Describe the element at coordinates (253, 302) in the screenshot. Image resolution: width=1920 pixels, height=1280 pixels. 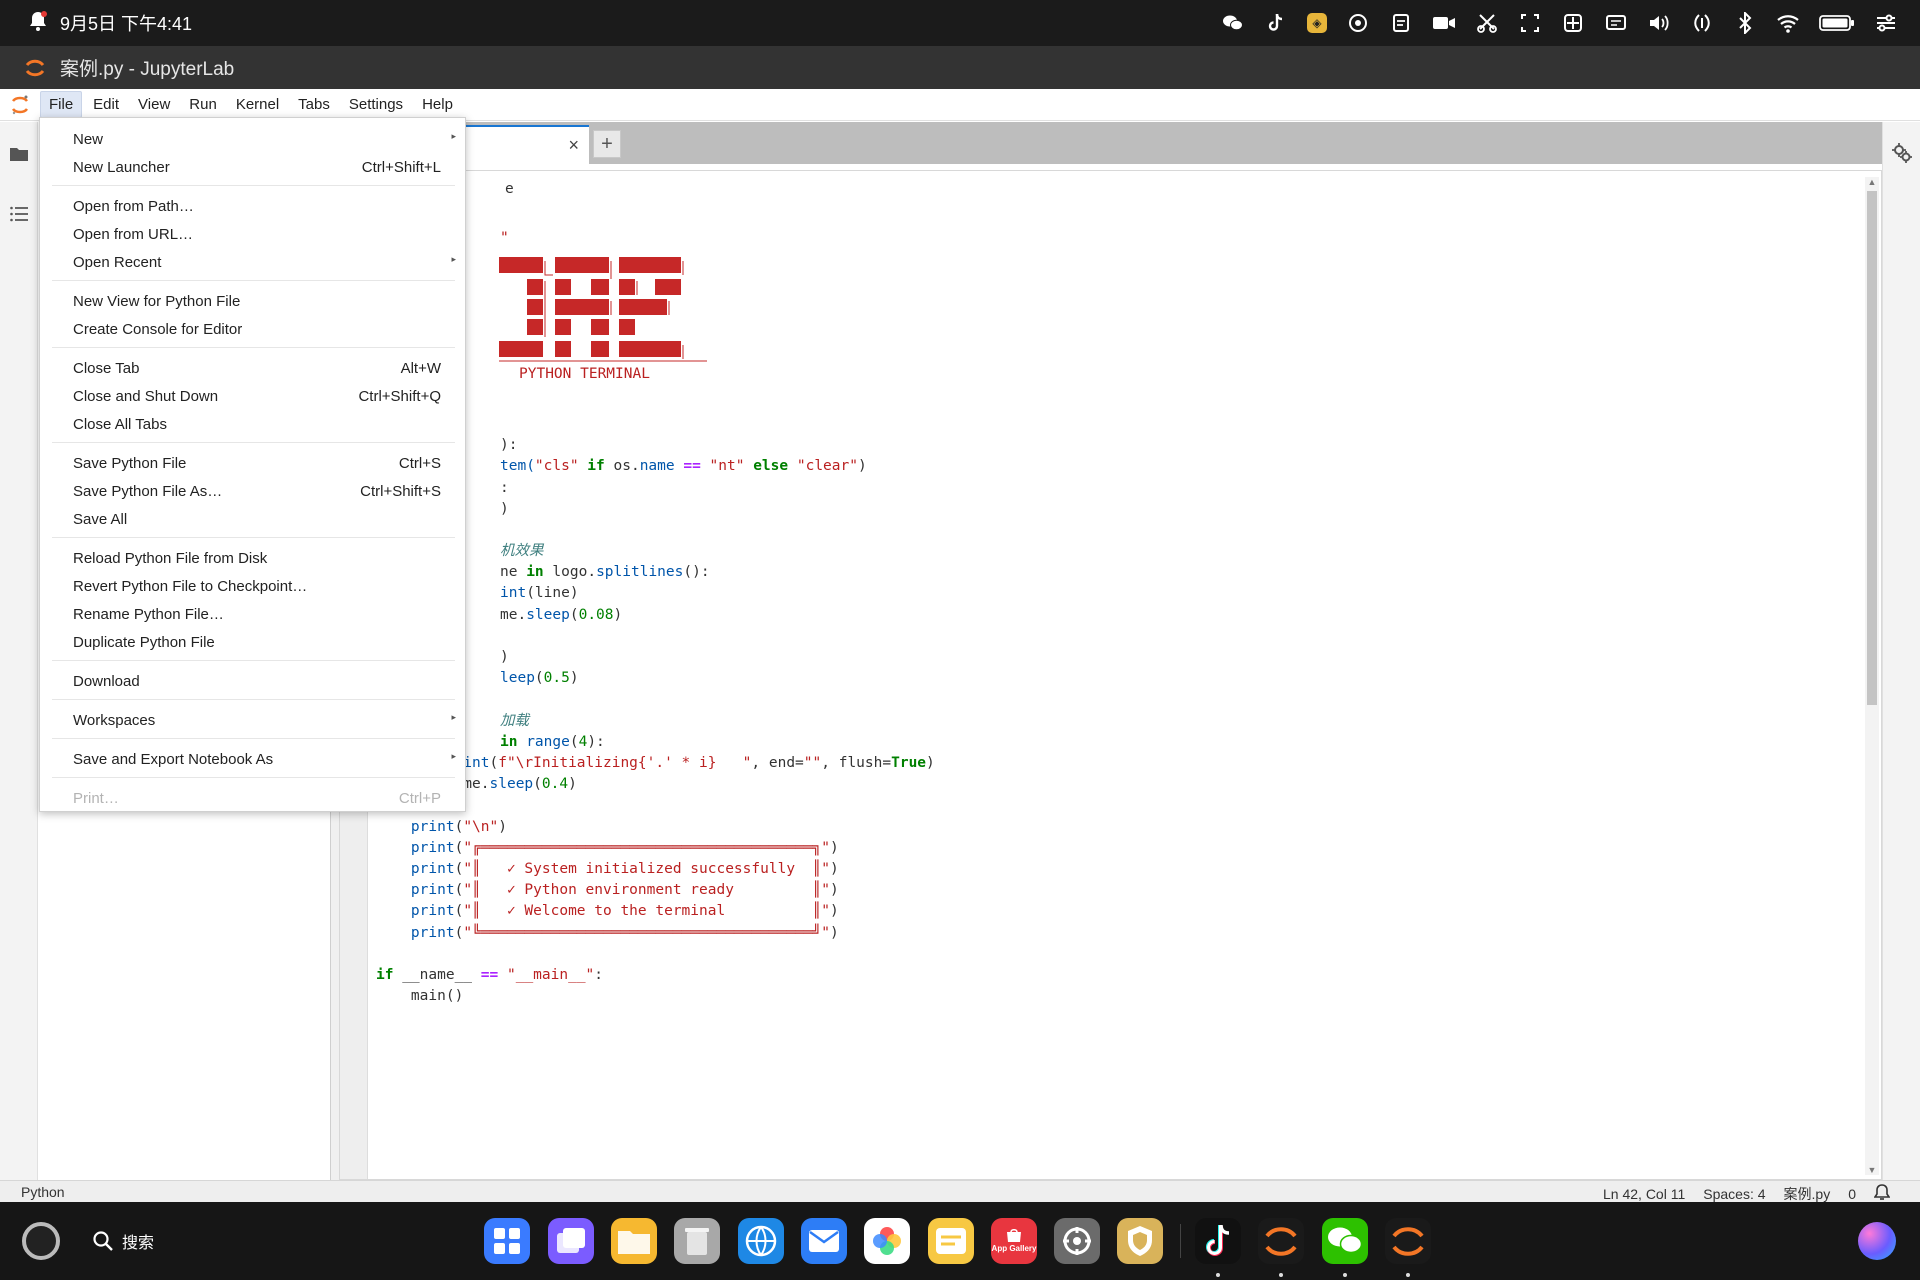
I see `file-menu-item-new-view-for-python-file: New View for Python File` at that location.